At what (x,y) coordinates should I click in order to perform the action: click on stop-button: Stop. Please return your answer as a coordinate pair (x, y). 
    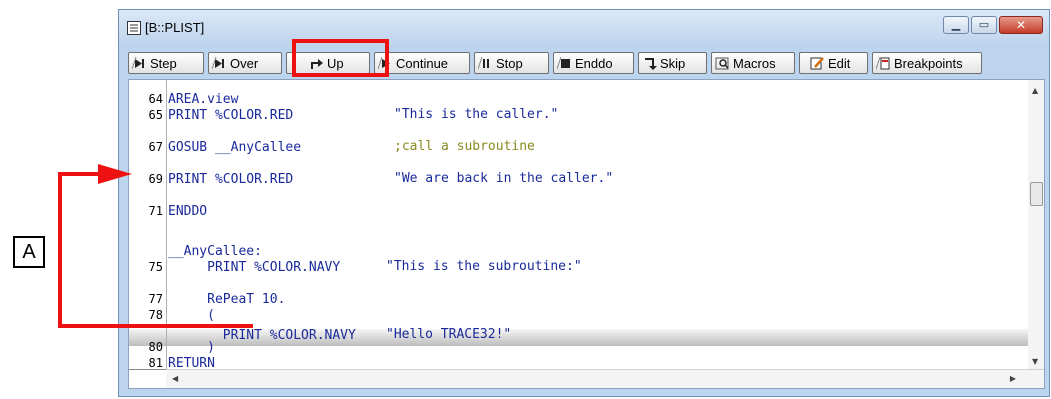
    Looking at the image, I should click on (511, 63).